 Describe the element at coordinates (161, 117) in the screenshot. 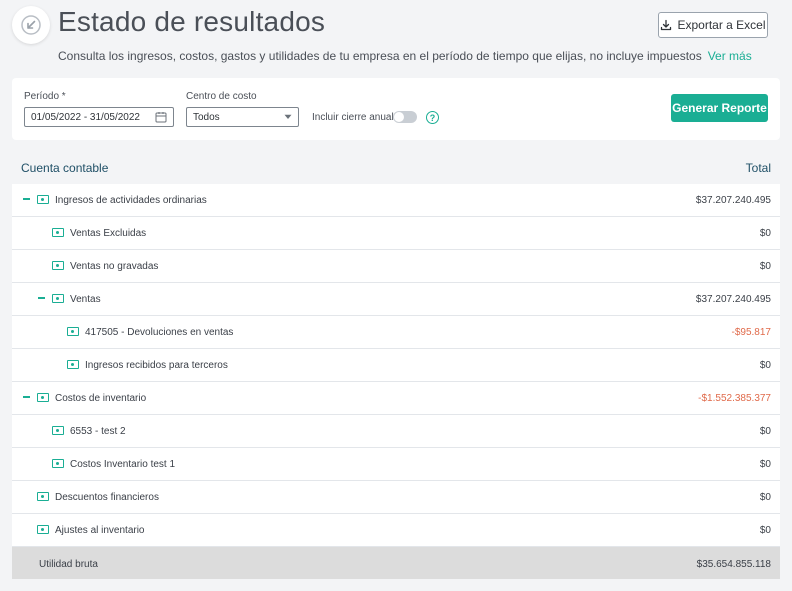

I see `calendar-icon` at that location.